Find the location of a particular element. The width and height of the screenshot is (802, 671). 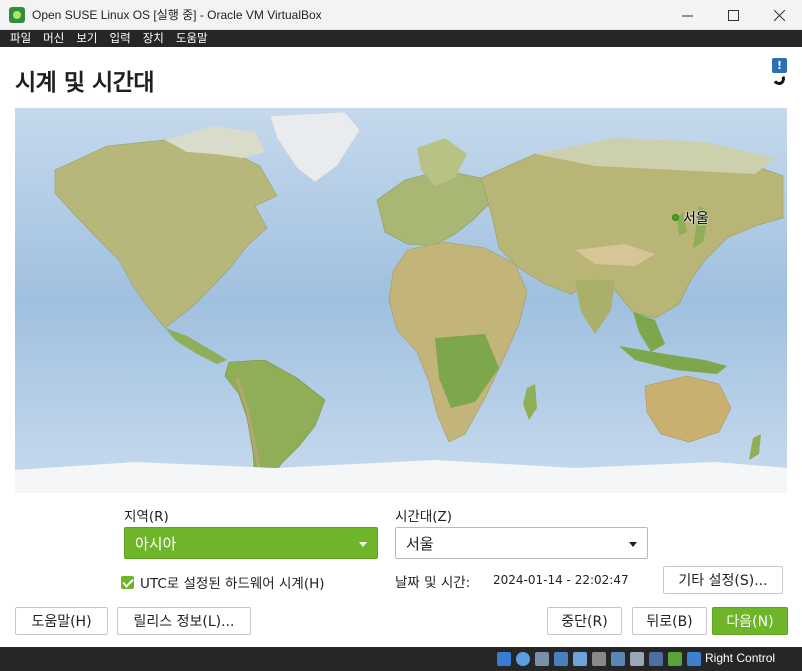

help-icon: ! is located at coordinates (779, 72).